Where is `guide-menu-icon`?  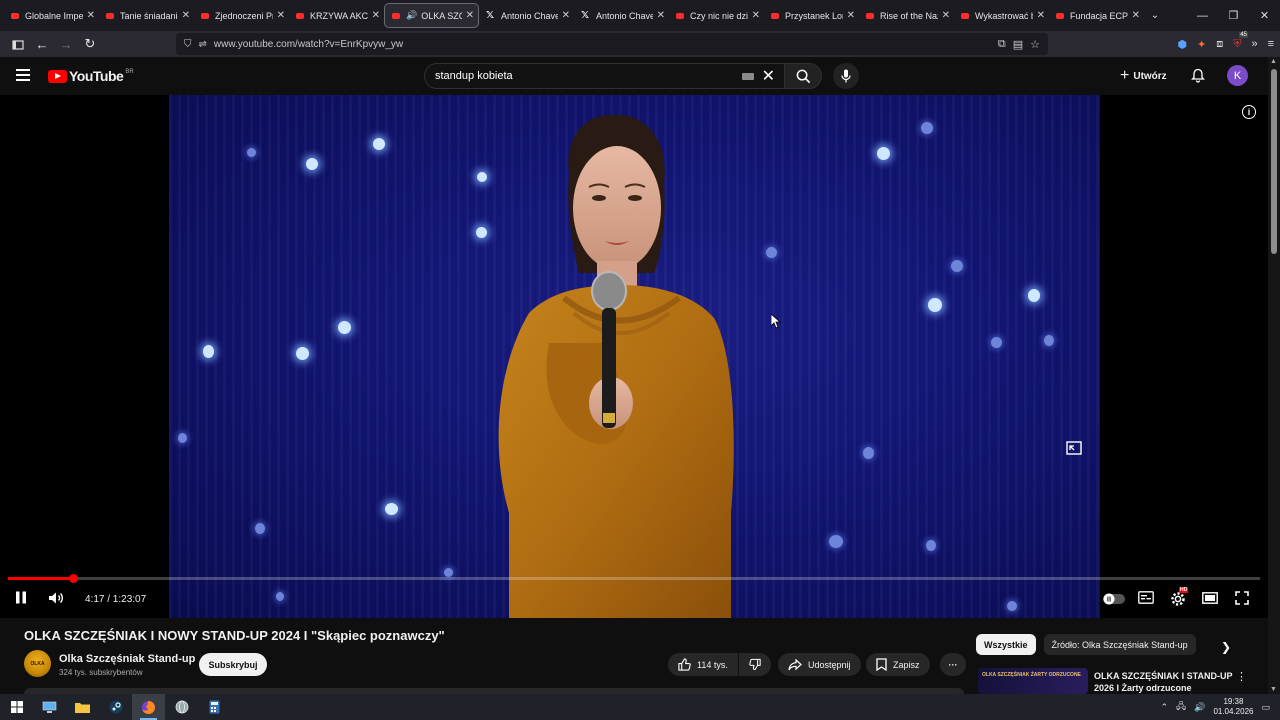 guide-menu-icon is located at coordinates (23, 75).